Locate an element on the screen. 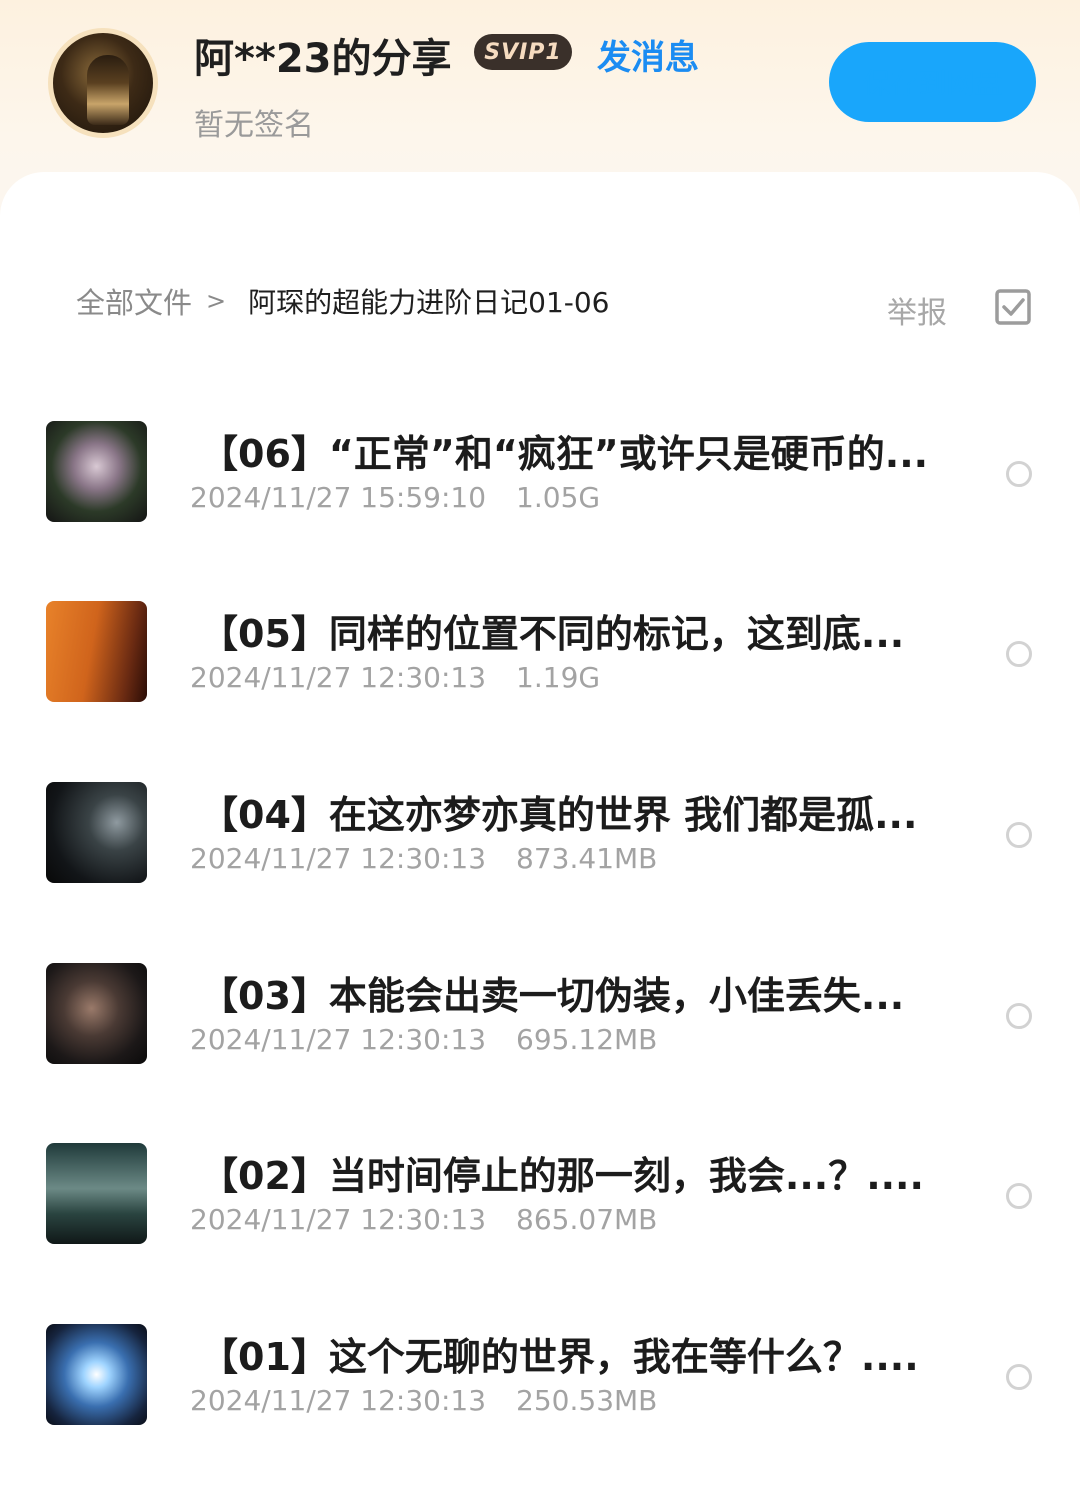  select-all-checkbox-icon is located at coordinates (1013, 307).